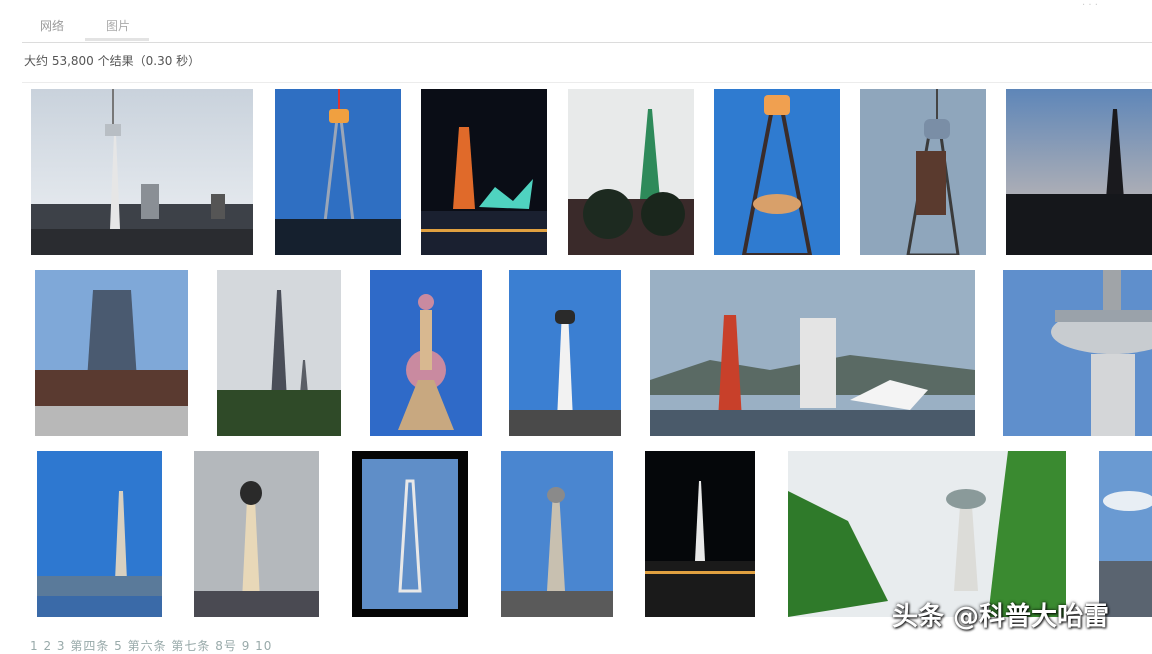  What do you see at coordinates (1090, 5) in the screenshot?
I see `top-right-controls: · · ·` at bounding box center [1090, 5].